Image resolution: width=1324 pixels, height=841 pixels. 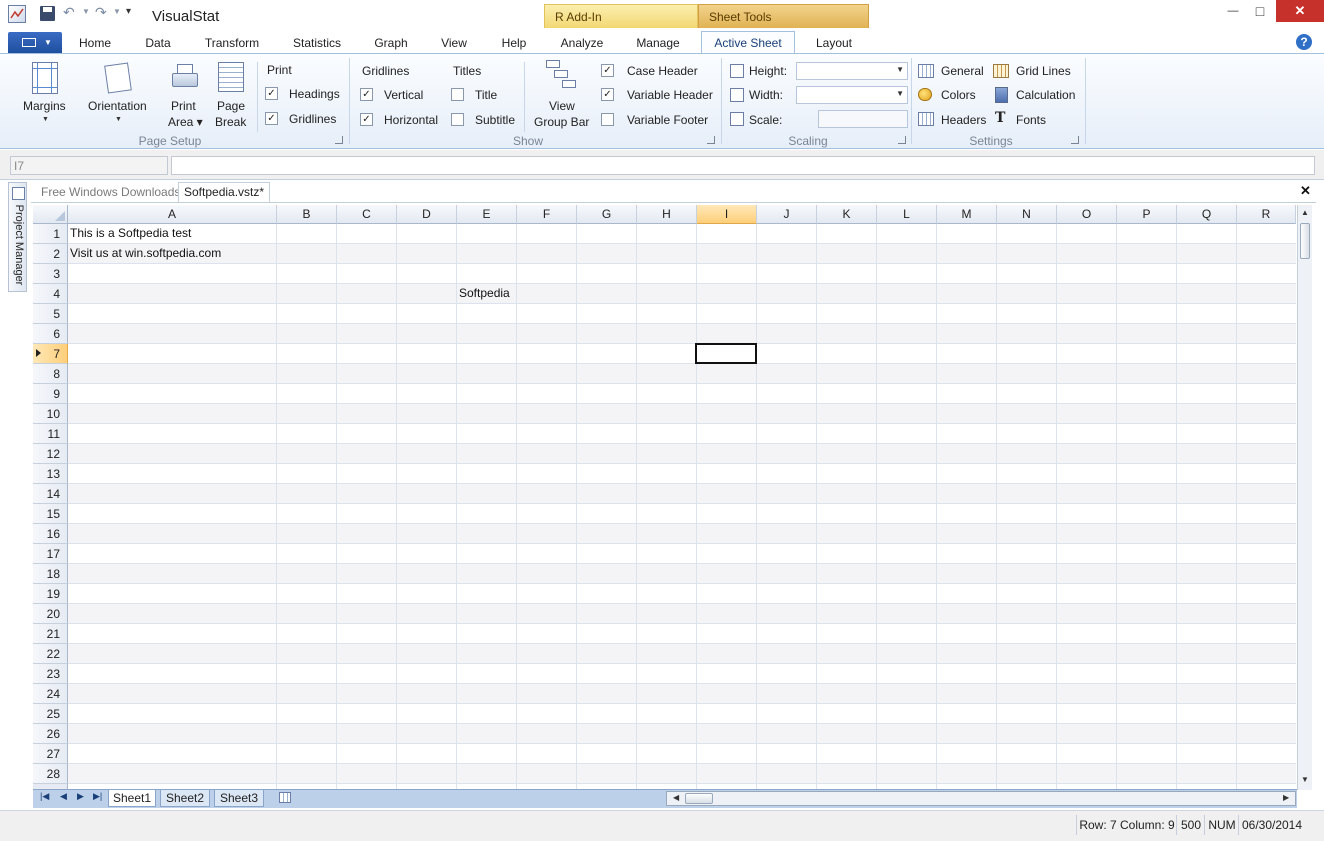 What do you see at coordinates (50, 774) in the screenshot?
I see `row-header: 28` at bounding box center [50, 774].